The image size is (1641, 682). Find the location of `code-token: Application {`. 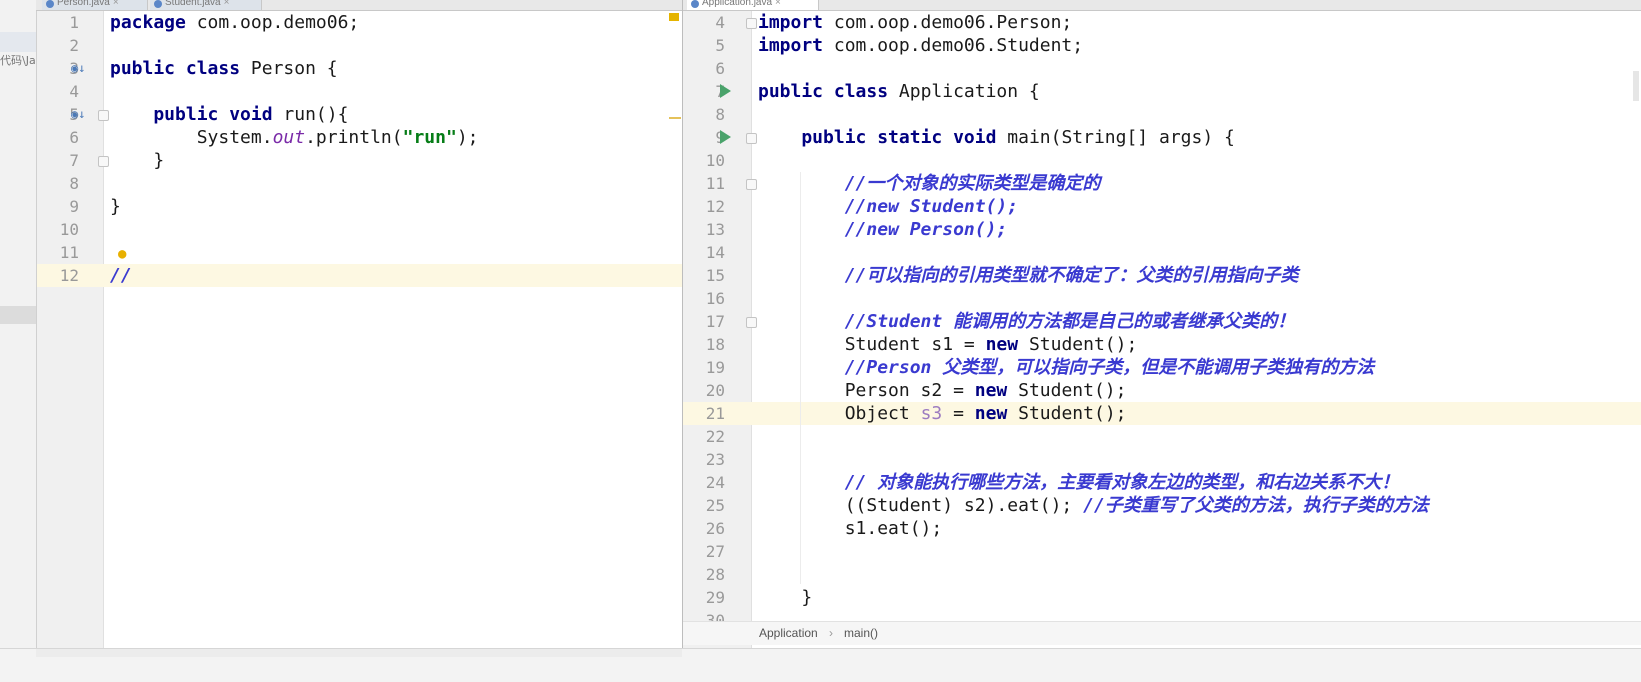

code-token: Application { is located at coordinates (969, 91).